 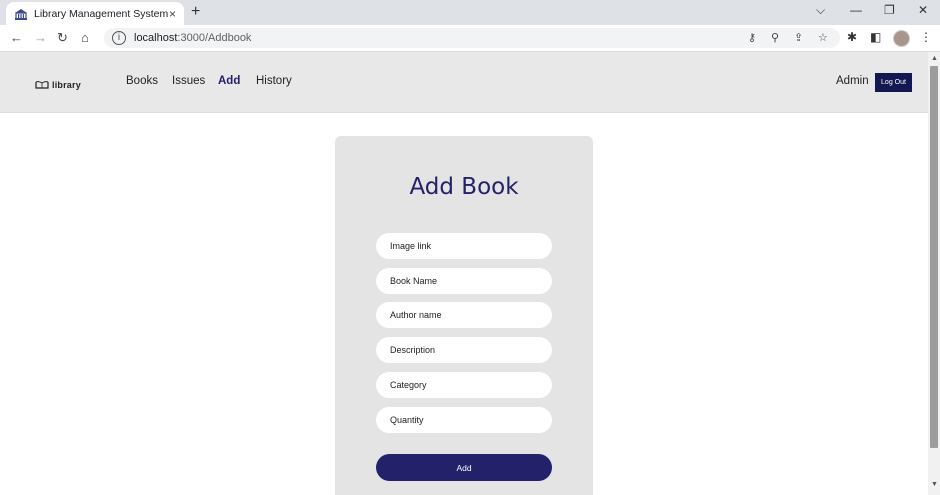 I want to click on nav-link-history: History, so click(x=274, y=81).